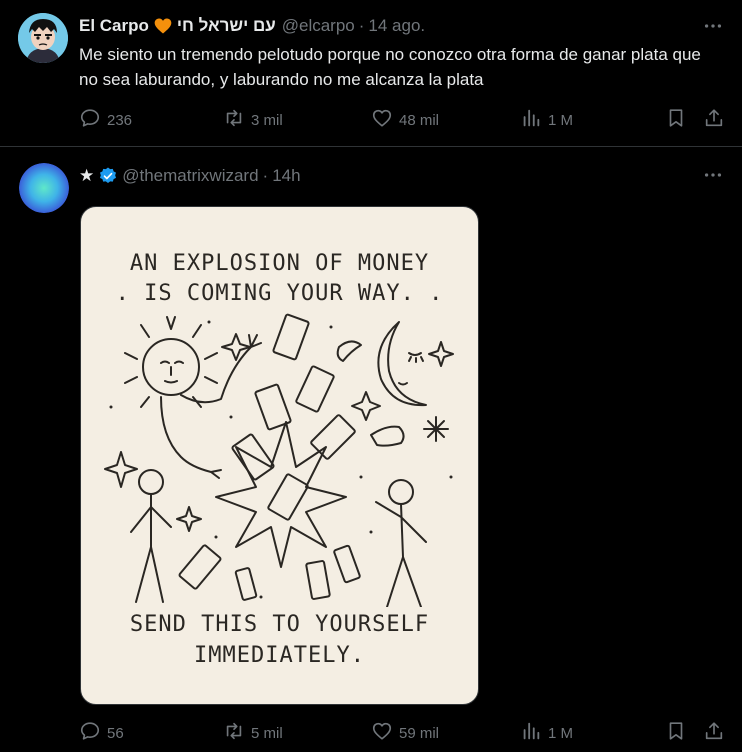  I want to click on like-button: 59 mil, so click(405, 733).